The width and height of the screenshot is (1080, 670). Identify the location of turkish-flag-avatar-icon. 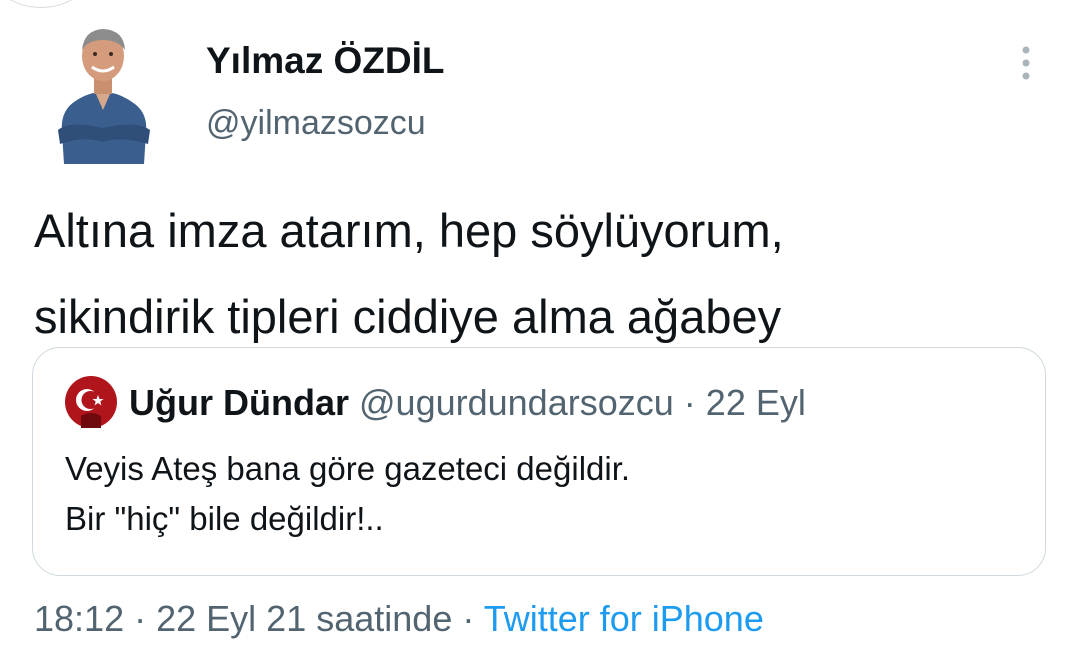
(91, 402).